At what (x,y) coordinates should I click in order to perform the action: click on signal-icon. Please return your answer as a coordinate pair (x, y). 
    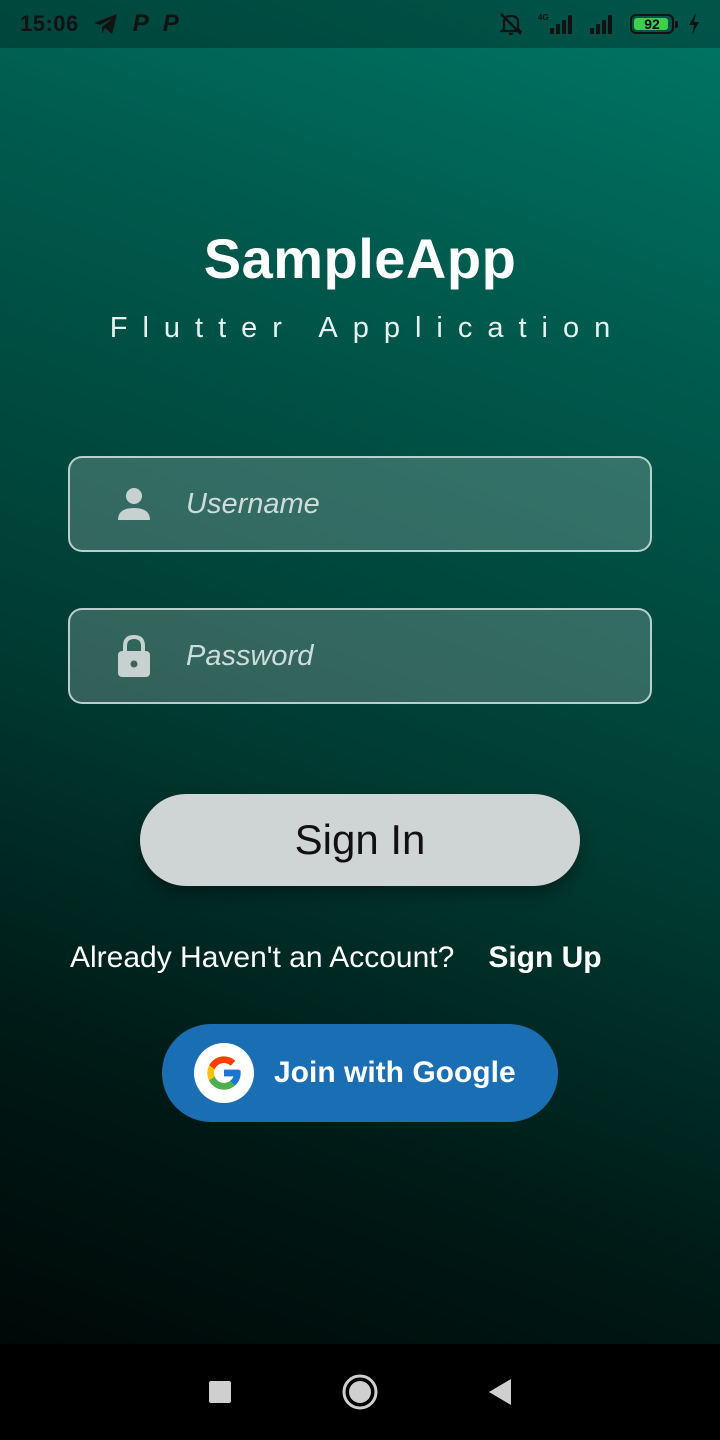
    Looking at the image, I should click on (602, 24).